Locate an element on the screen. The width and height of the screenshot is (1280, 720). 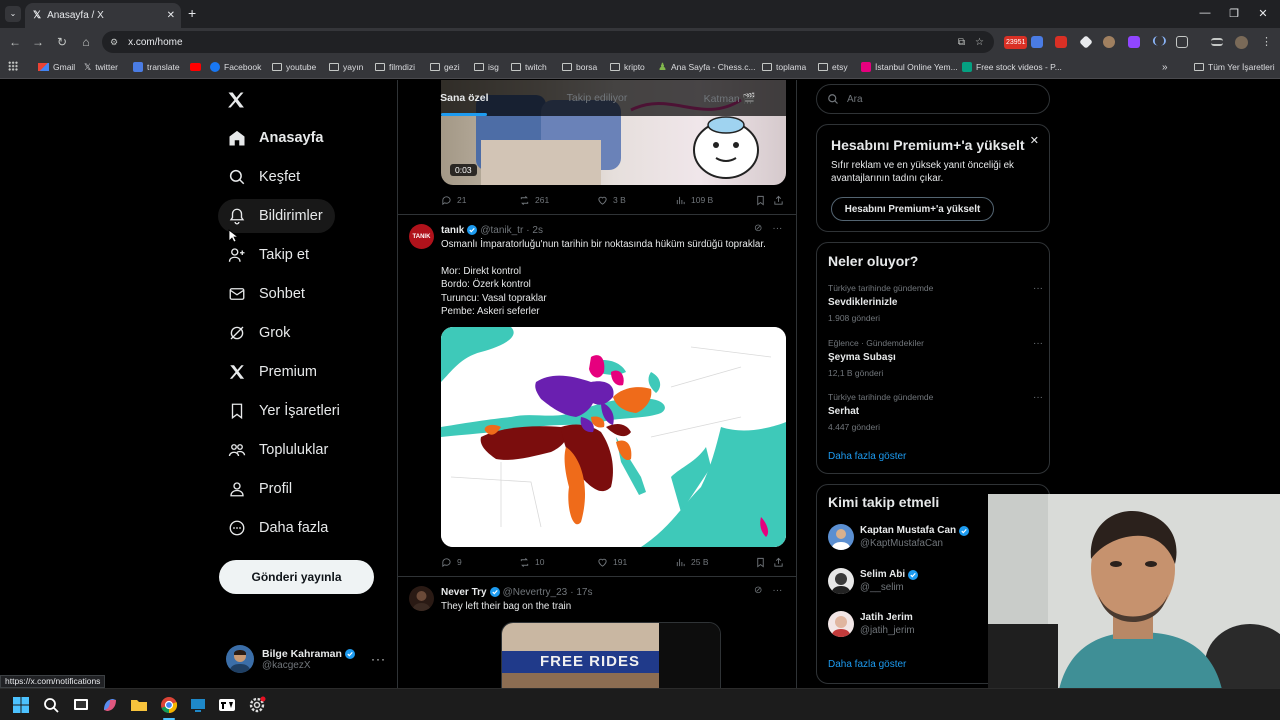
tweet-time: · 17s is located at coordinates (581, 592).